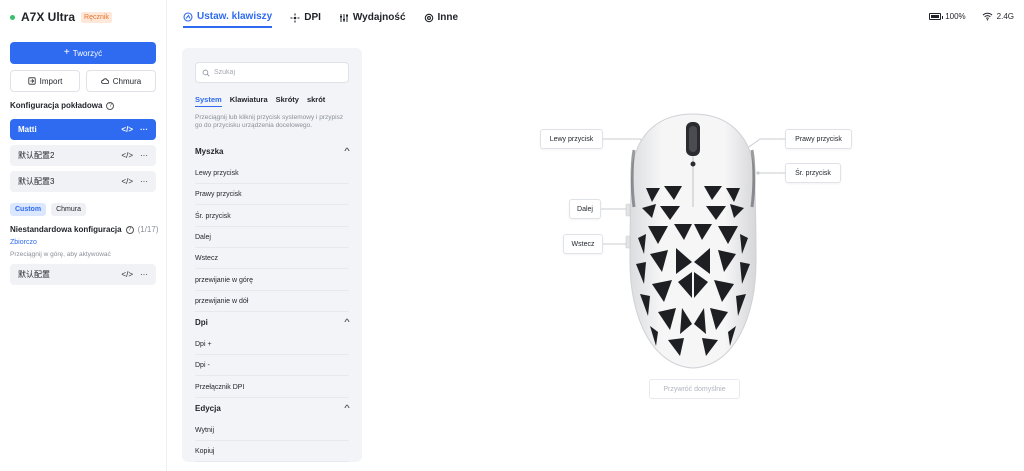  Describe the element at coordinates (48, 17) in the screenshot. I see `device-name: A7X Ultra` at that location.